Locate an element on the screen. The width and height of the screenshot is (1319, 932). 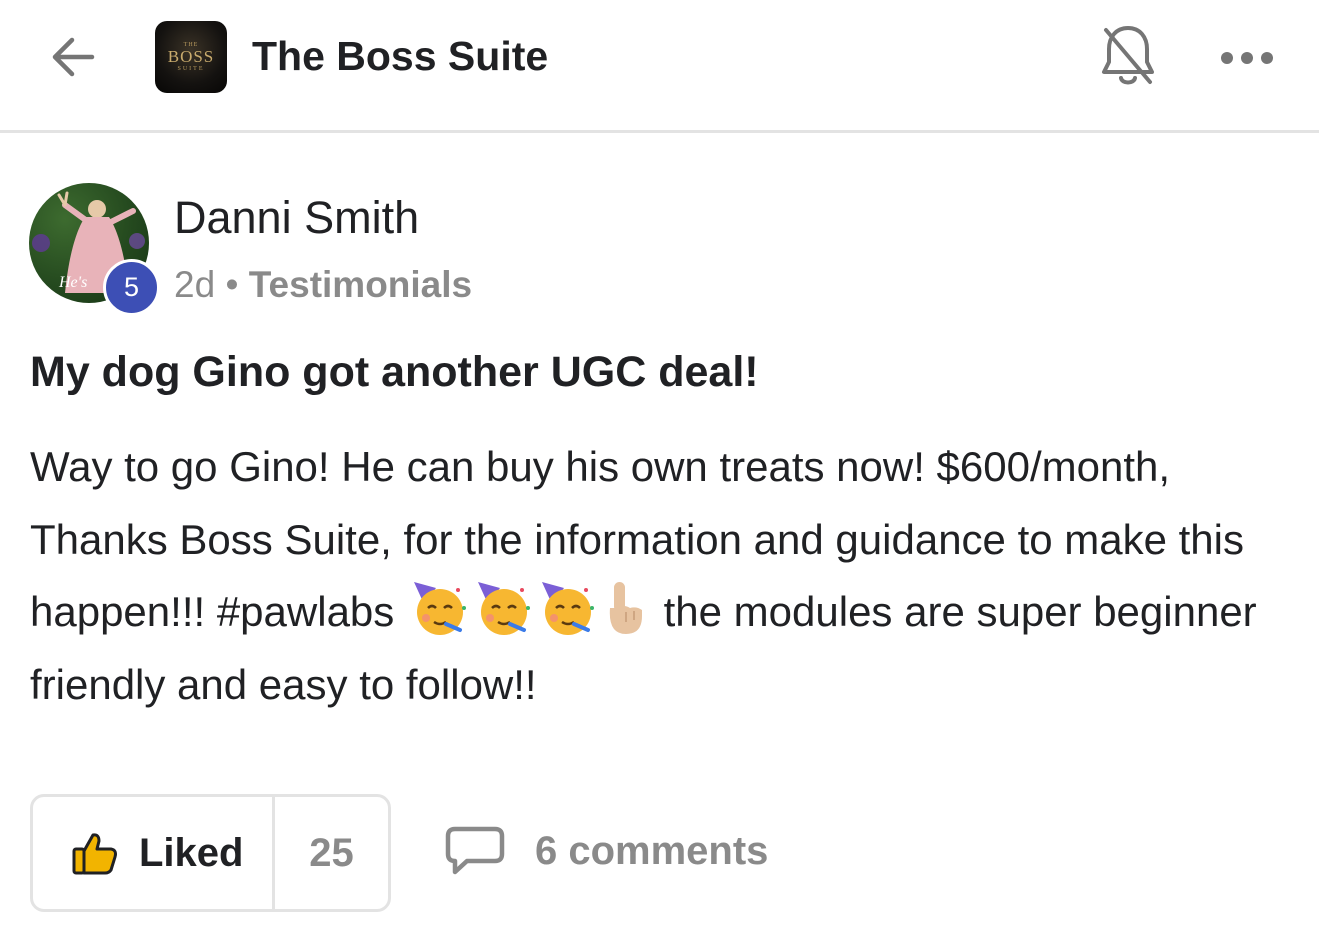
level-badge: 5 is located at coordinates (131, 287).